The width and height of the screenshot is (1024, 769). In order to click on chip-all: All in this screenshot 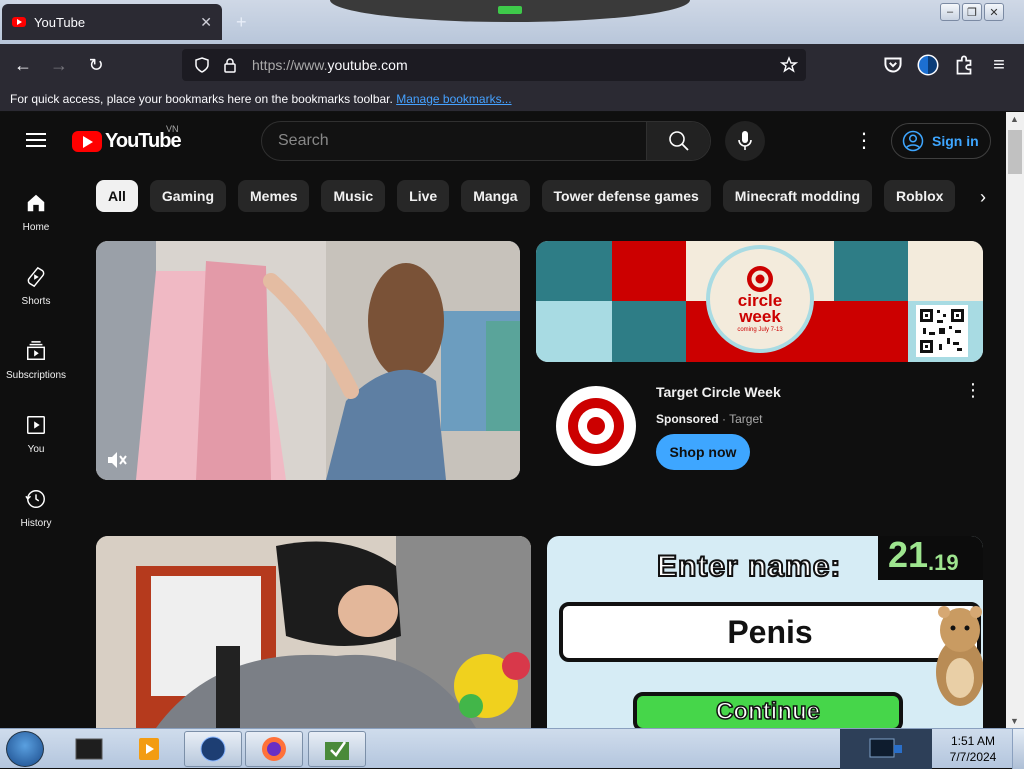, I will do `click(117, 196)`.